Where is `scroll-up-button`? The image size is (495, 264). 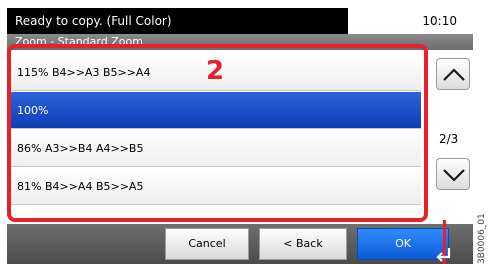 scroll-up-button is located at coordinates (453, 74).